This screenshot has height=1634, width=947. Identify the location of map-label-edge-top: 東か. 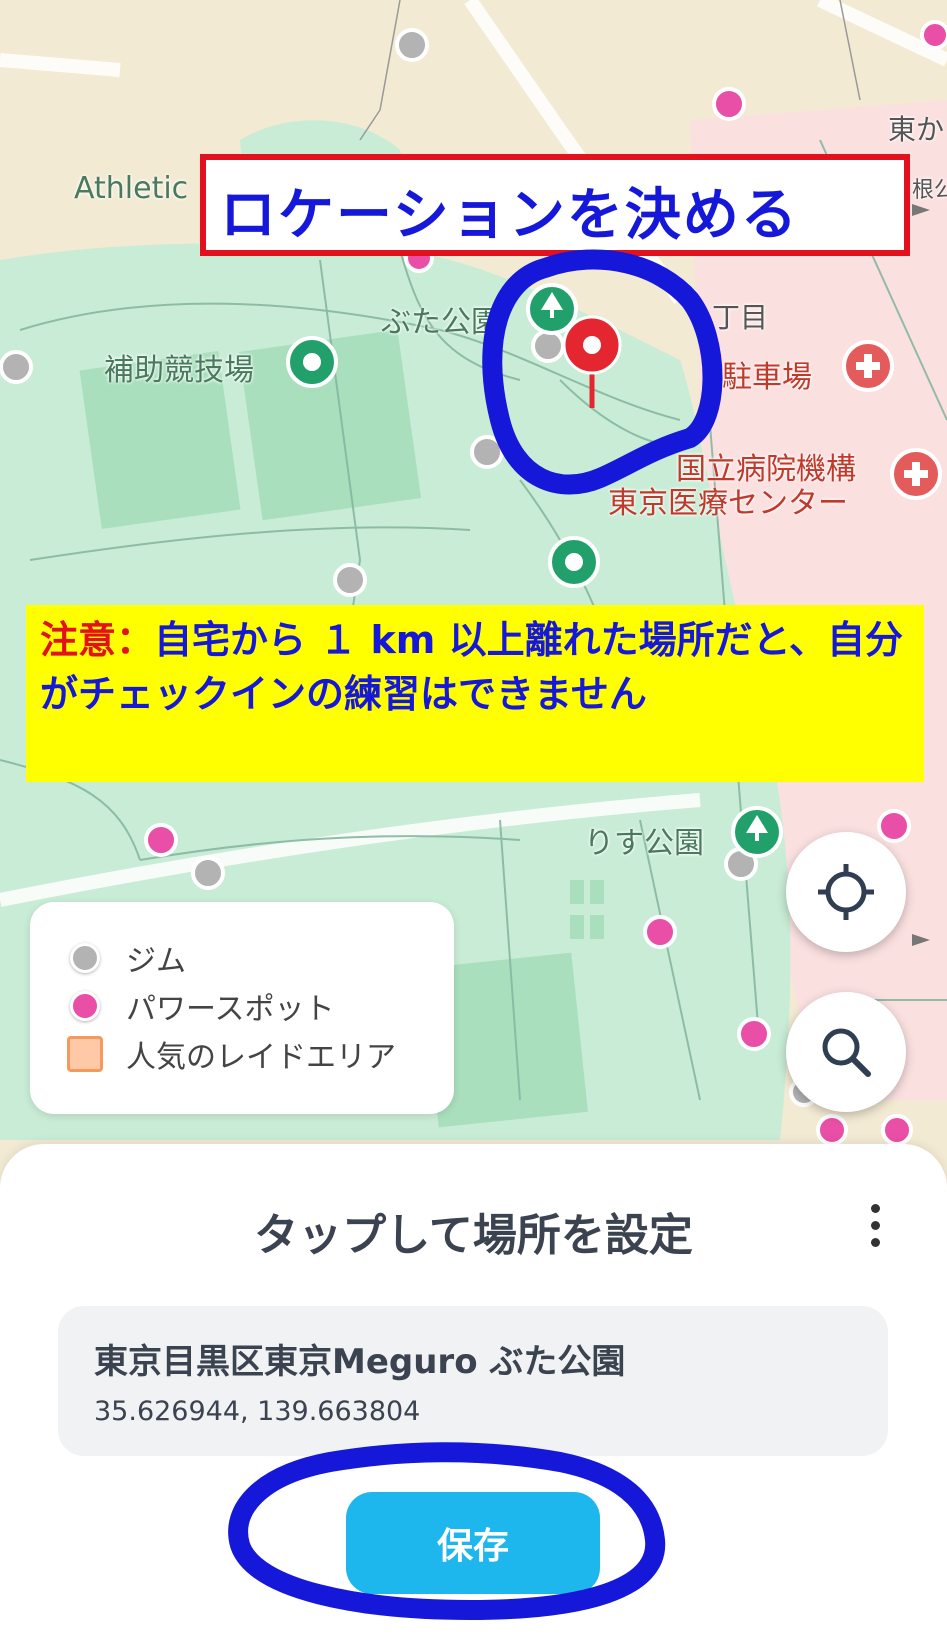
(916, 129).